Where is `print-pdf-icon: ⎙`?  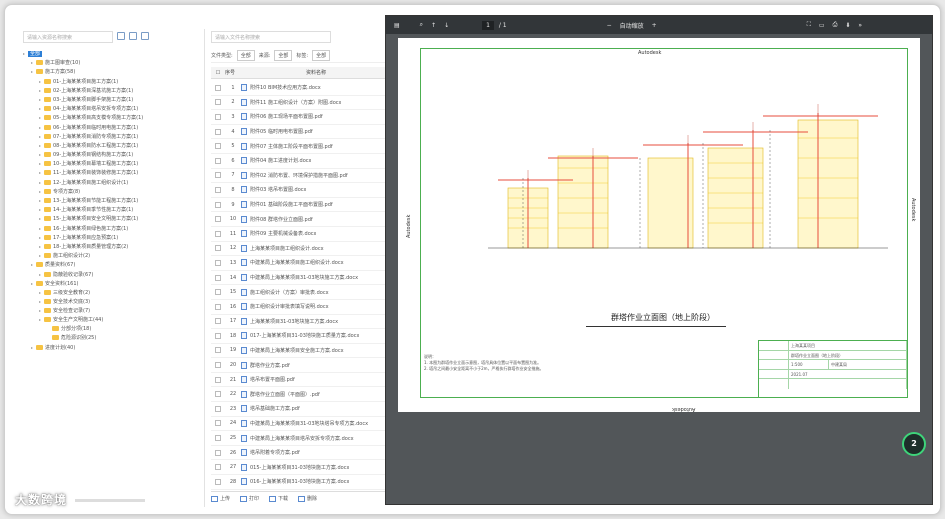
print-pdf-icon: ⎙ is located at coordinates (835, 25).